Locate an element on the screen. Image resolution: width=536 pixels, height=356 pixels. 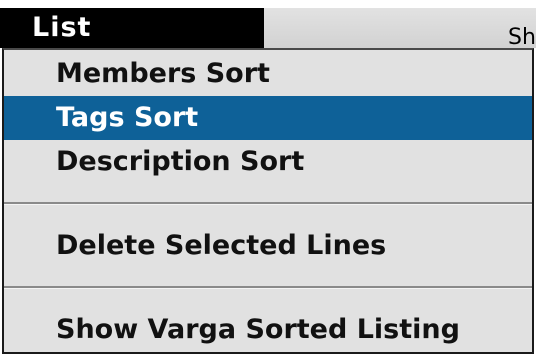
menu-title-list: List is located at coordinates (132, 28).